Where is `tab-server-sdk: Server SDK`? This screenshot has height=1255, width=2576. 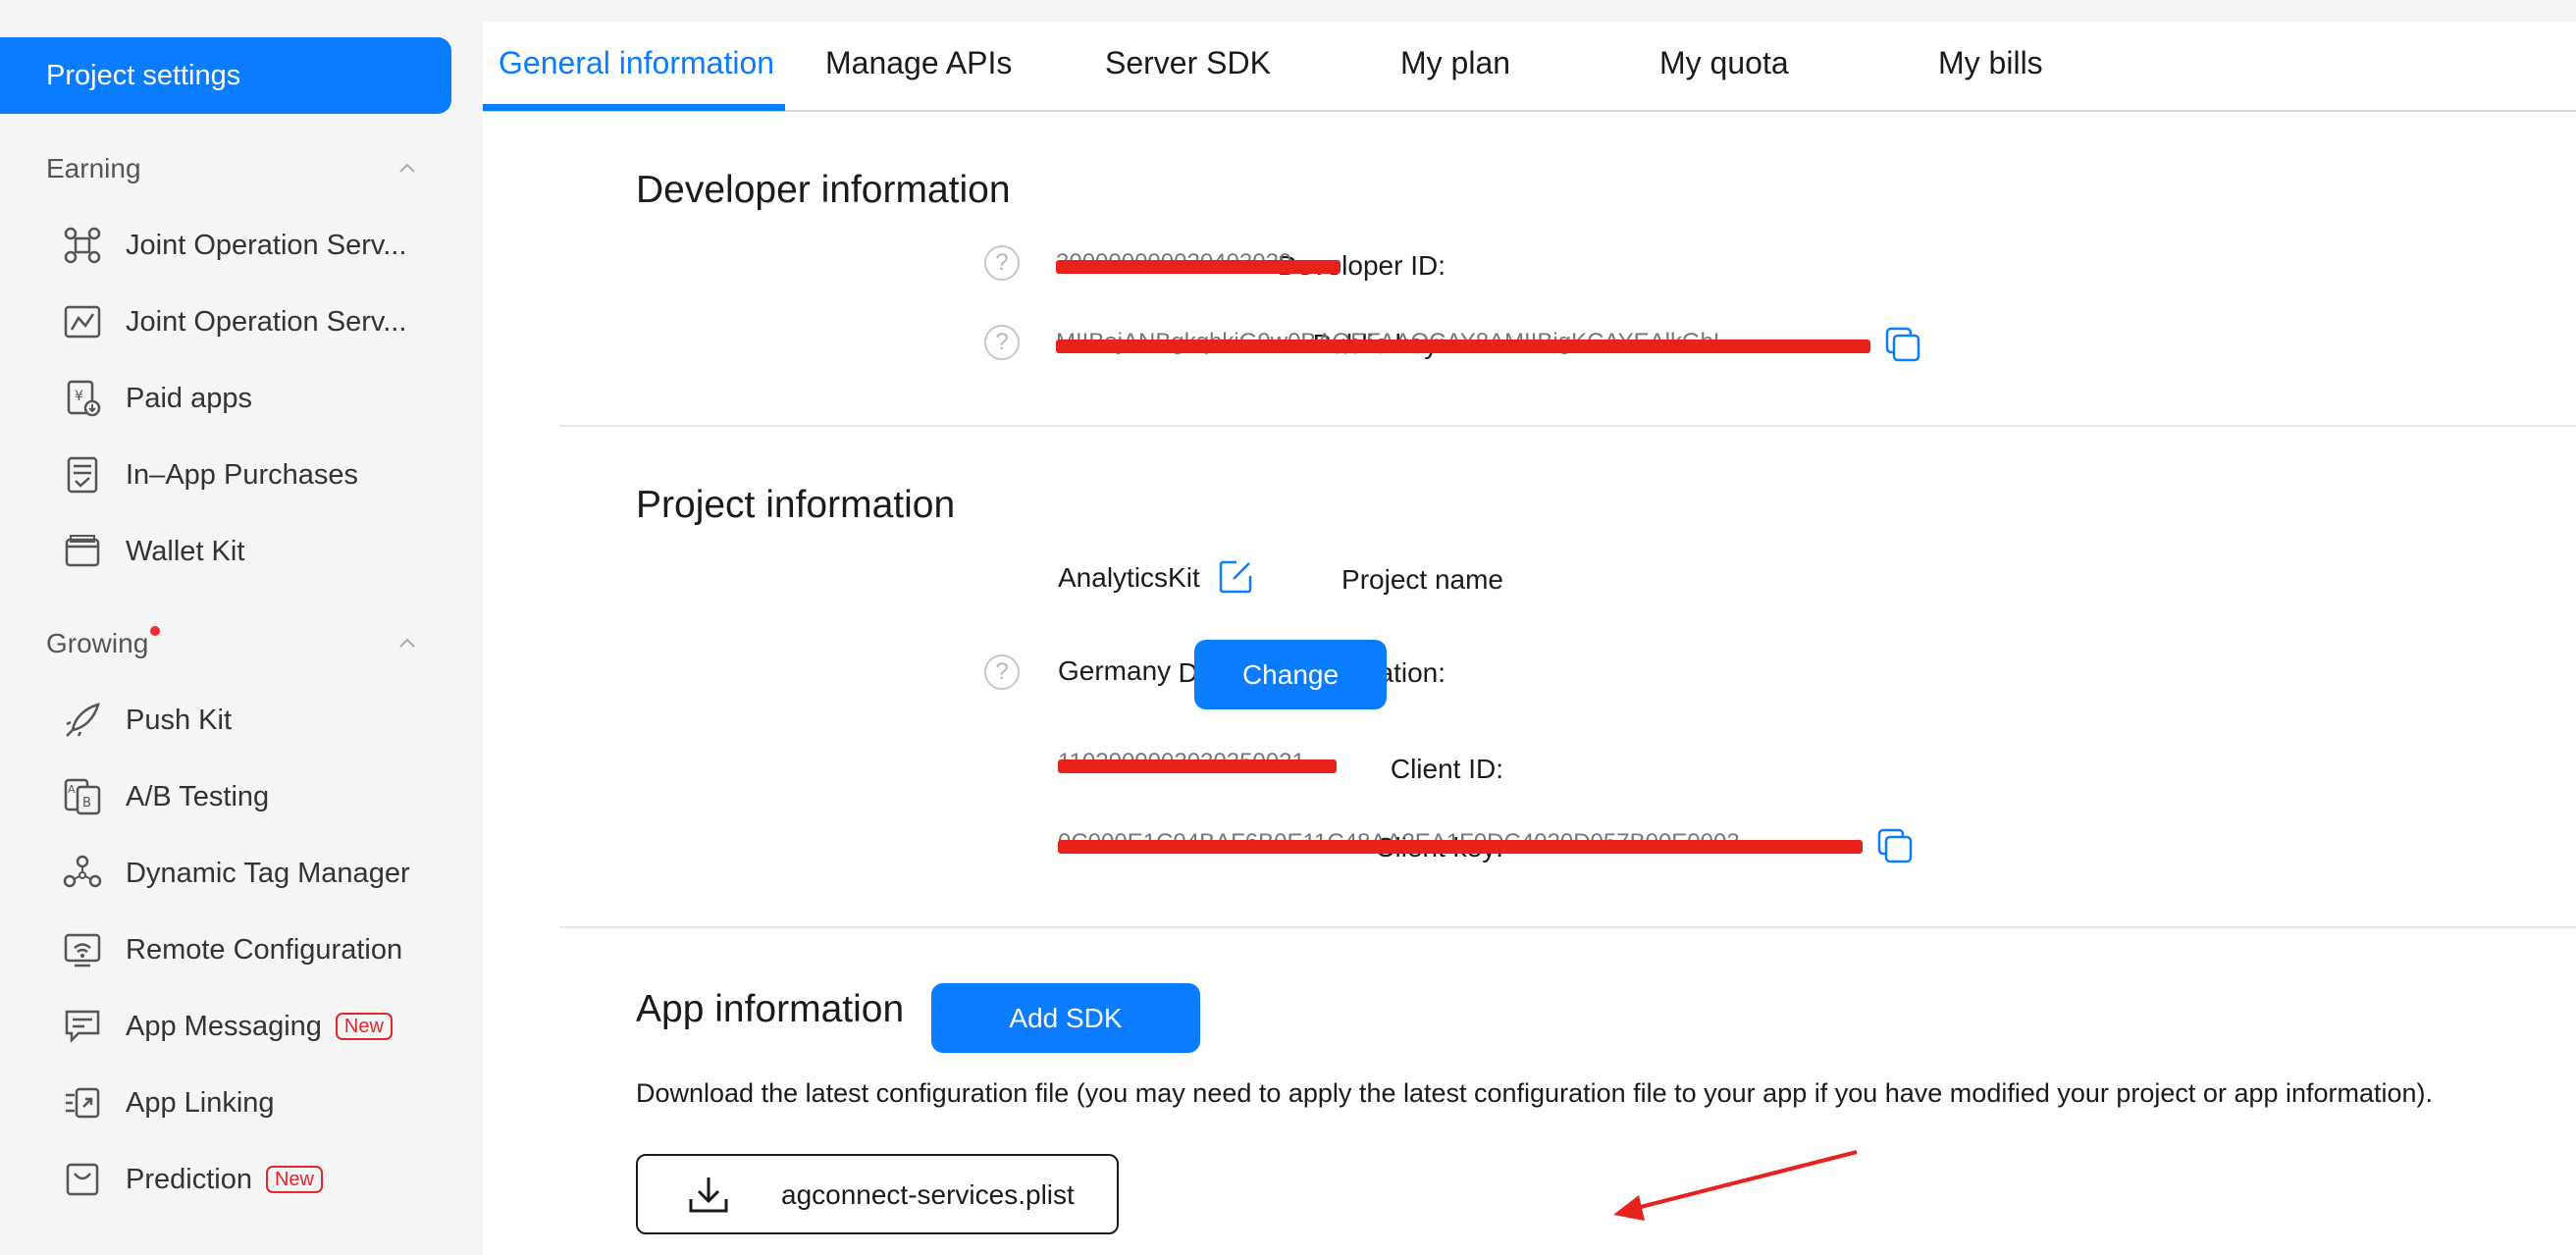
tab-server-sdk: Server SDK is located at coordinates (1188, 63).